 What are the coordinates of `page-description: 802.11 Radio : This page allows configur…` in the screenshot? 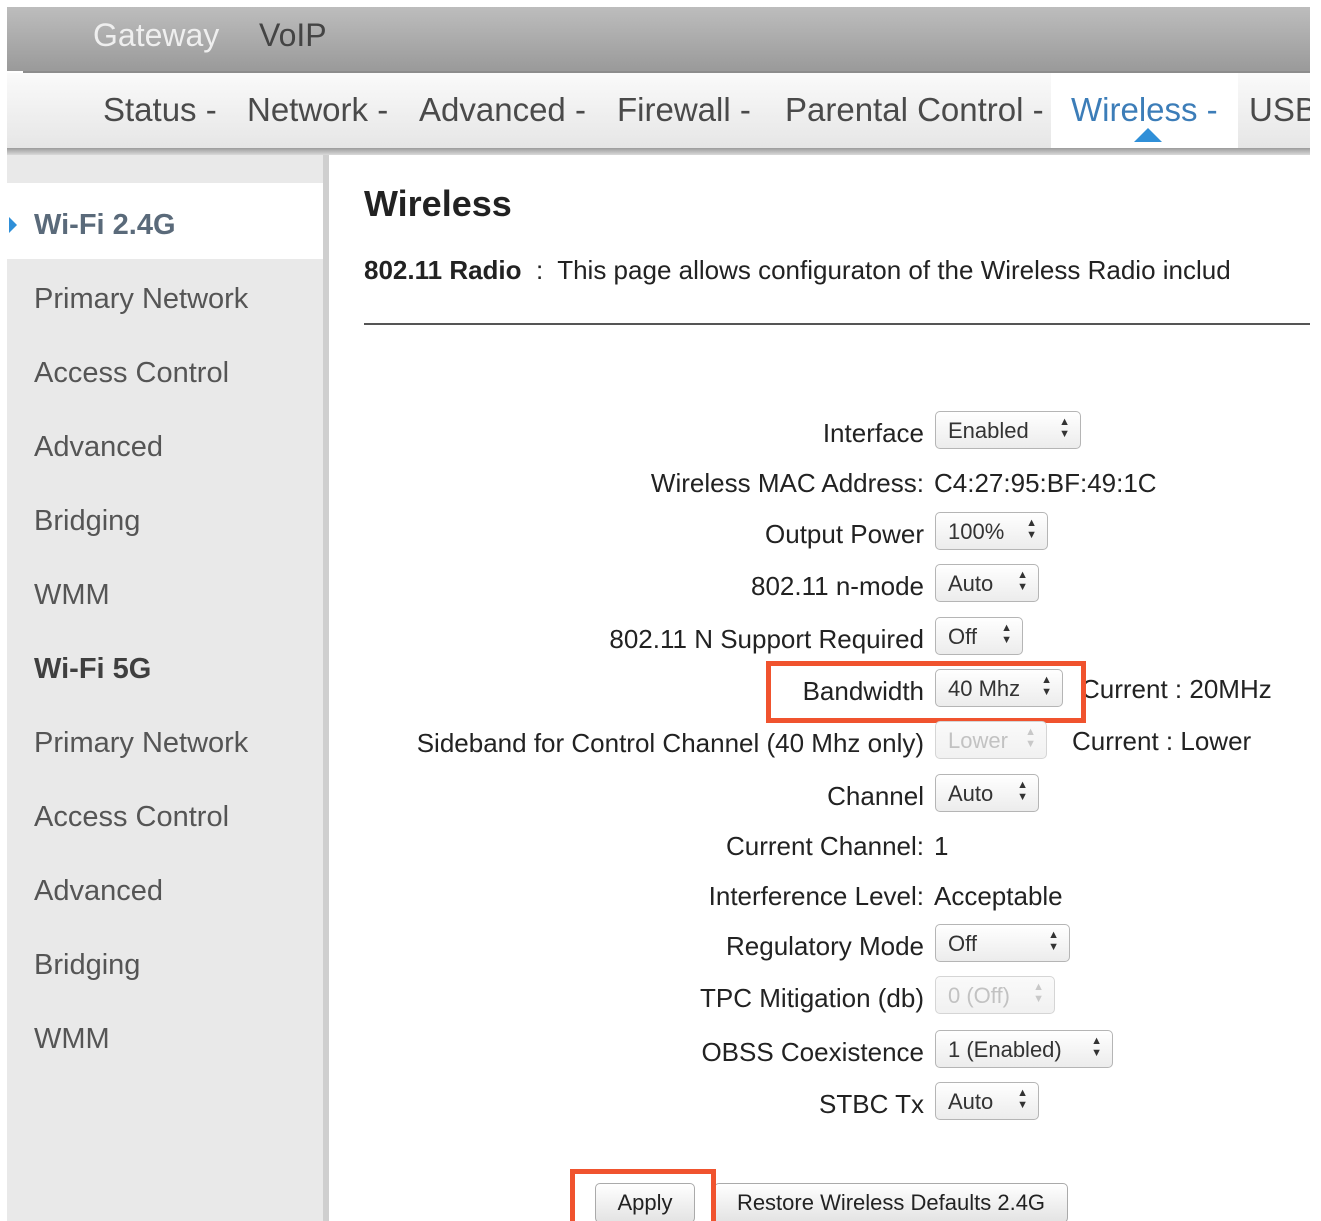 It's located at (797, 270).